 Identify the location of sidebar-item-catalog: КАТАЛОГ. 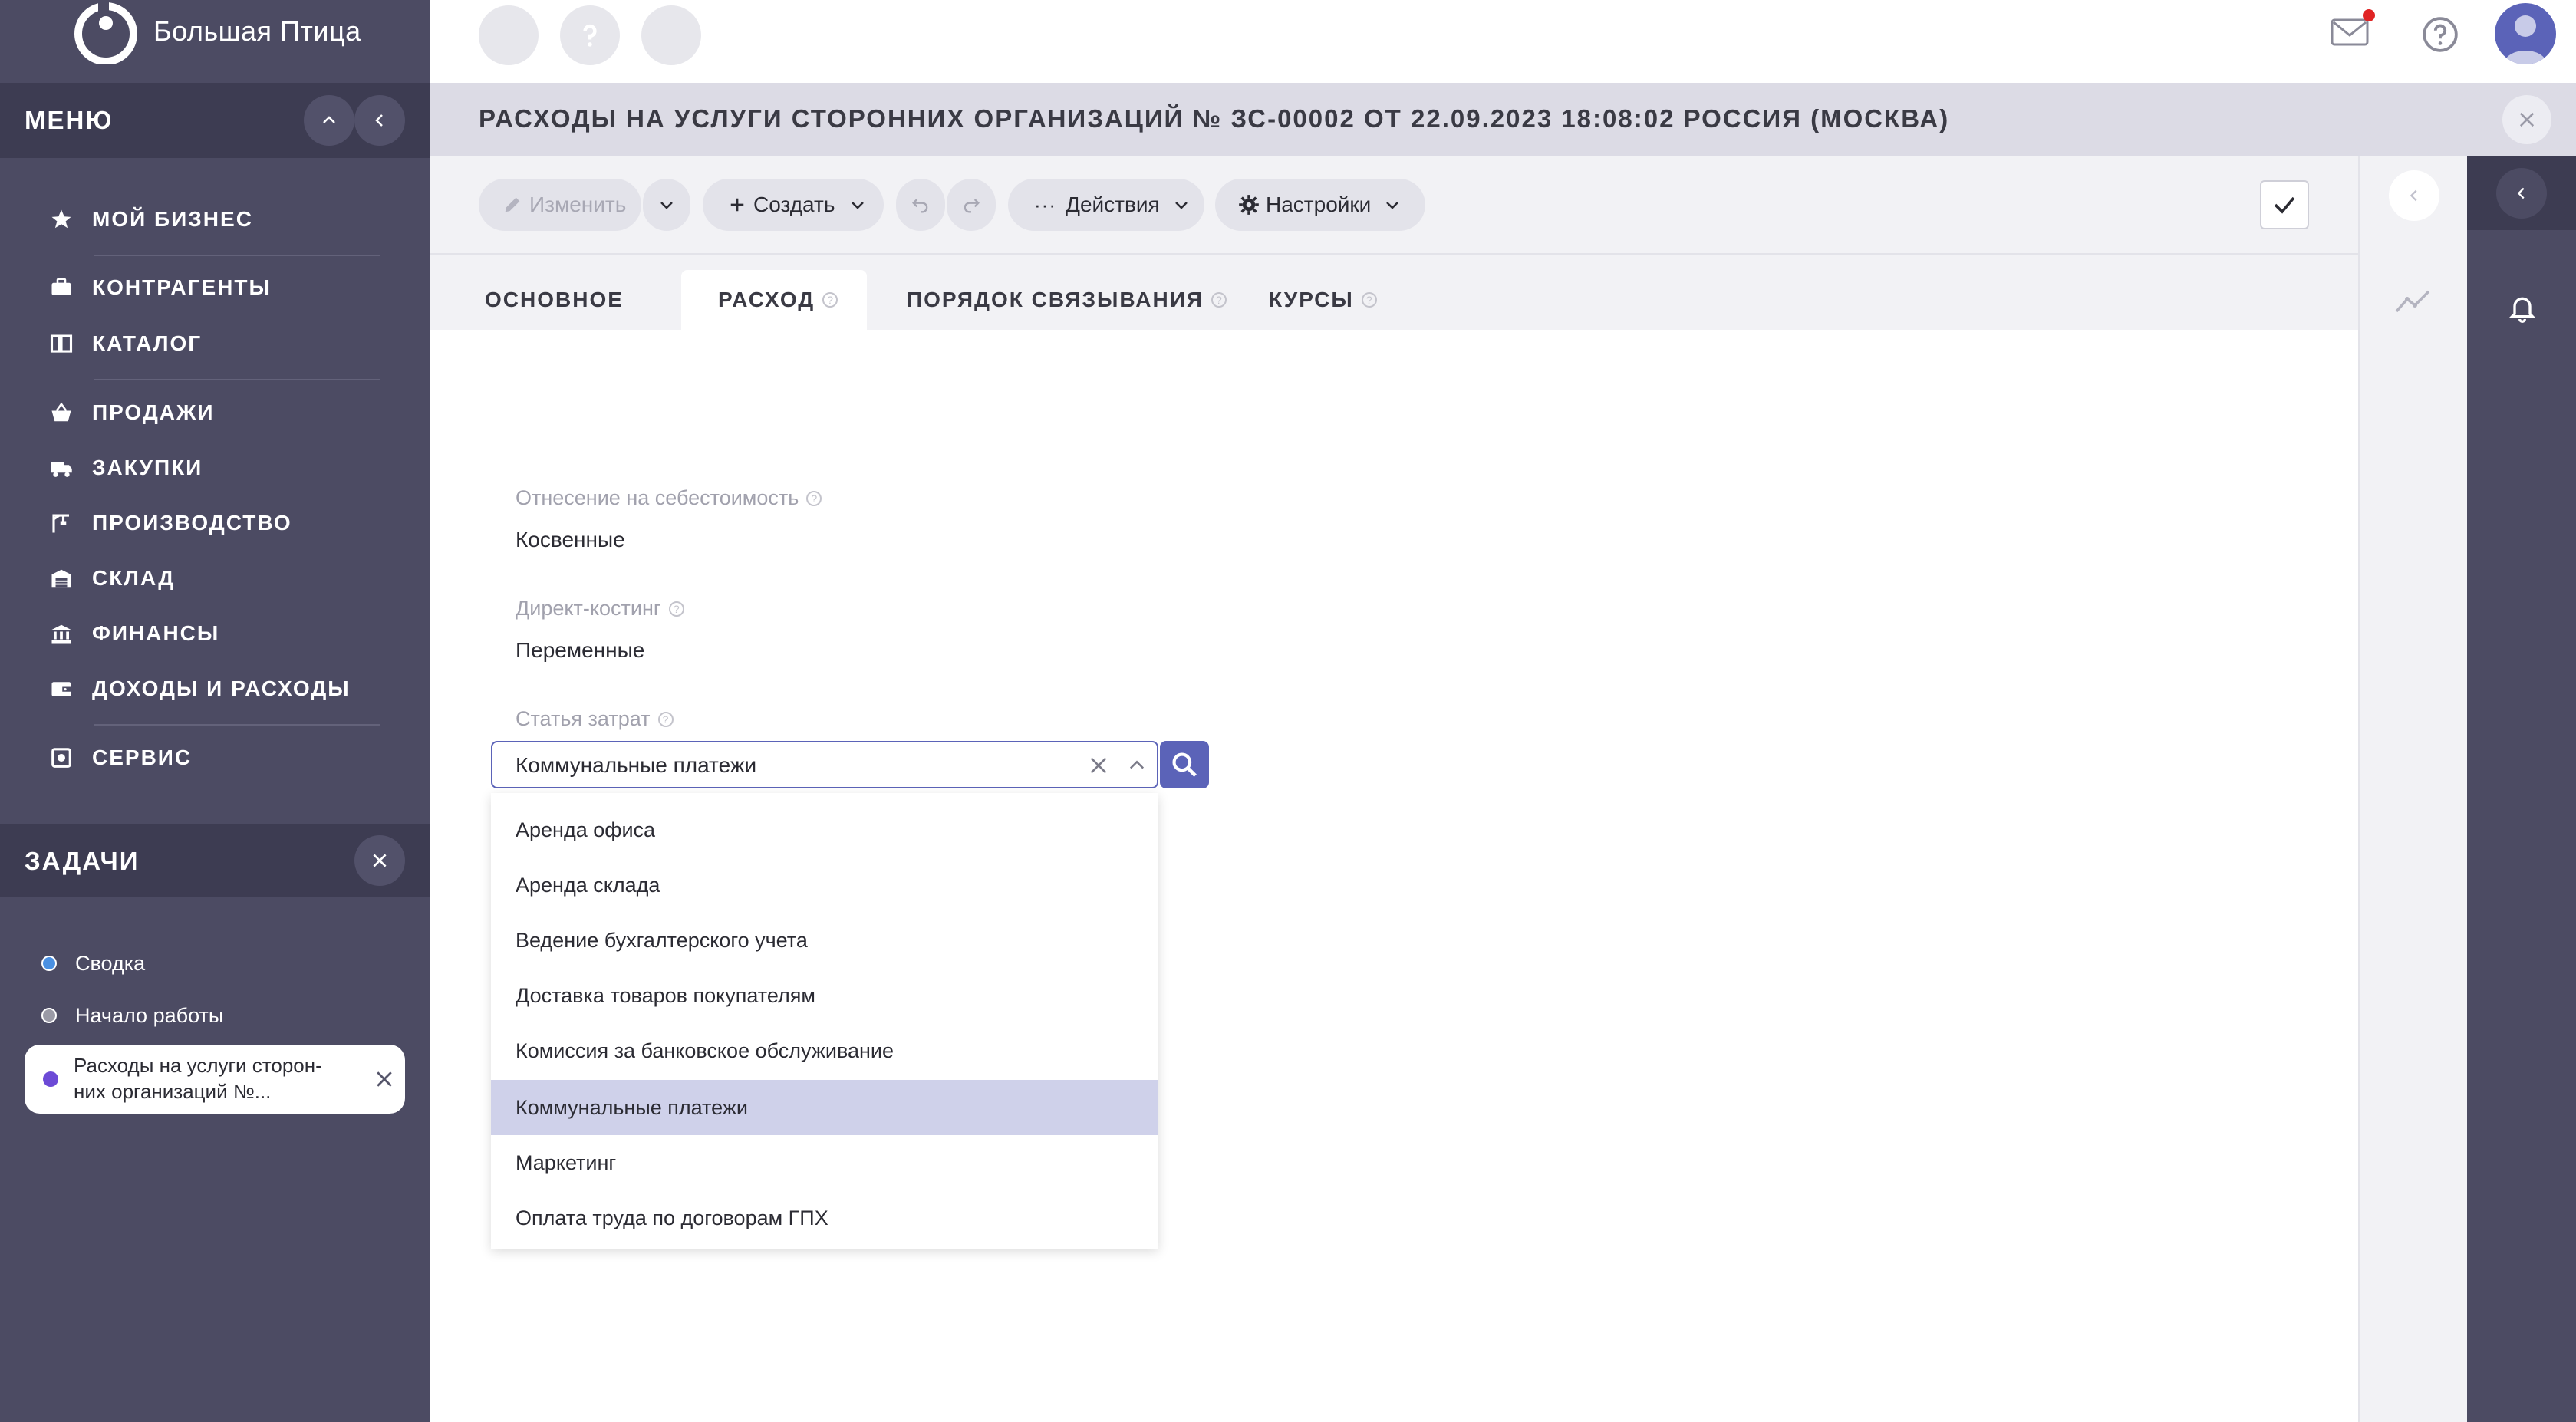
(125, 343).